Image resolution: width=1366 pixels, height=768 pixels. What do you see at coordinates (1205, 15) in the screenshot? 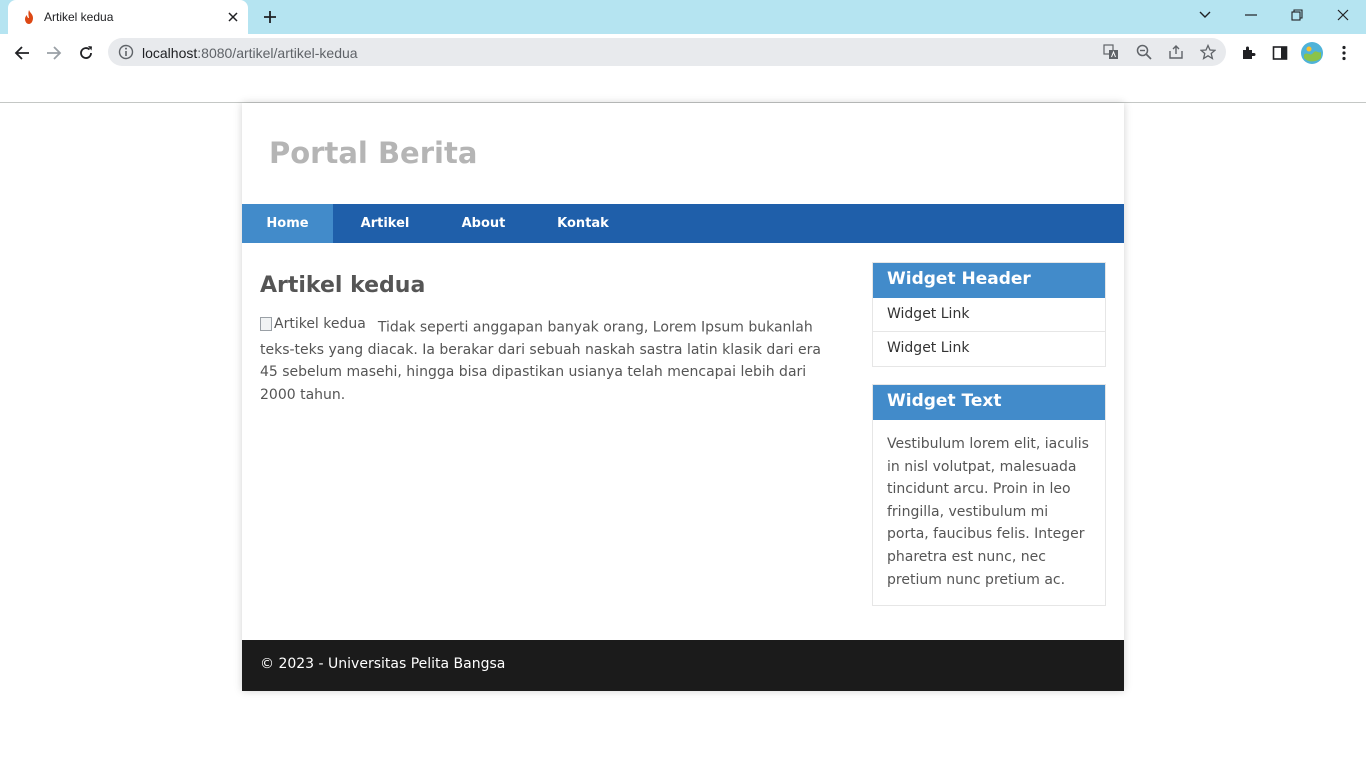
I see `tab-search-icon` at bounding box center [1205, 15].